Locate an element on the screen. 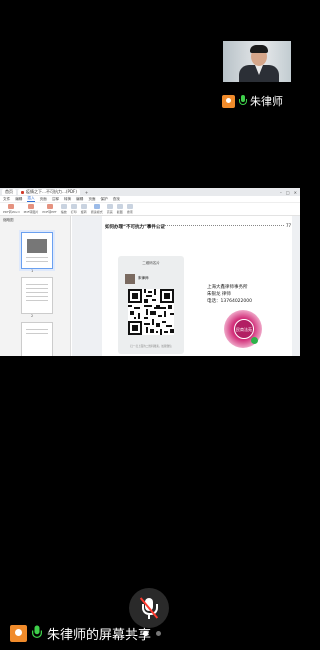  highlight-icon is located at coordinates (109, 206).